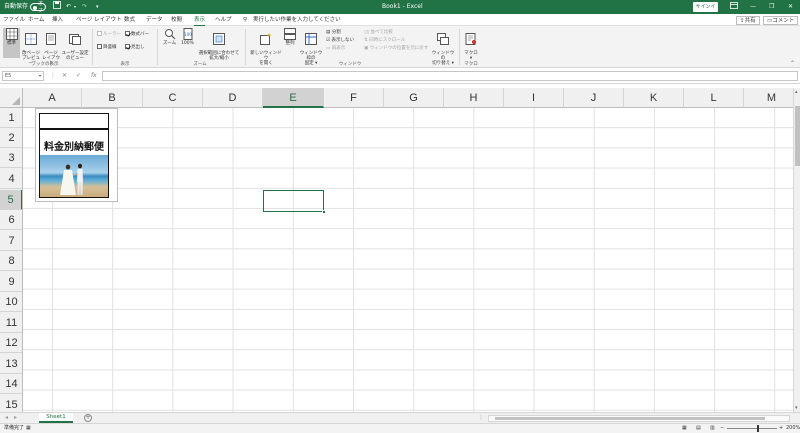 This screenshot has height=433, width=800. Describe the element at coordinates (15, 417) in the screenshot. I see `next-sheet-icon: ▸` at that location.